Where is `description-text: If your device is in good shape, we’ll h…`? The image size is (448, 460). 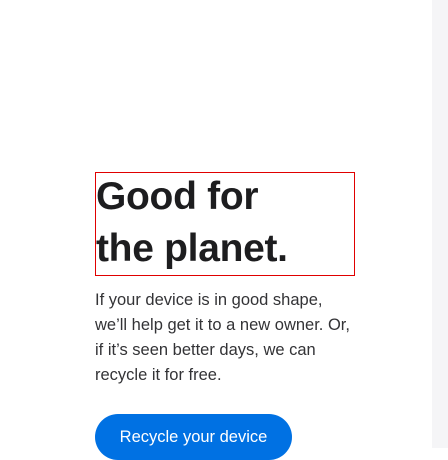 description-text: If your device is in good shape, we’ll h… is located at coordinates (222, 337).